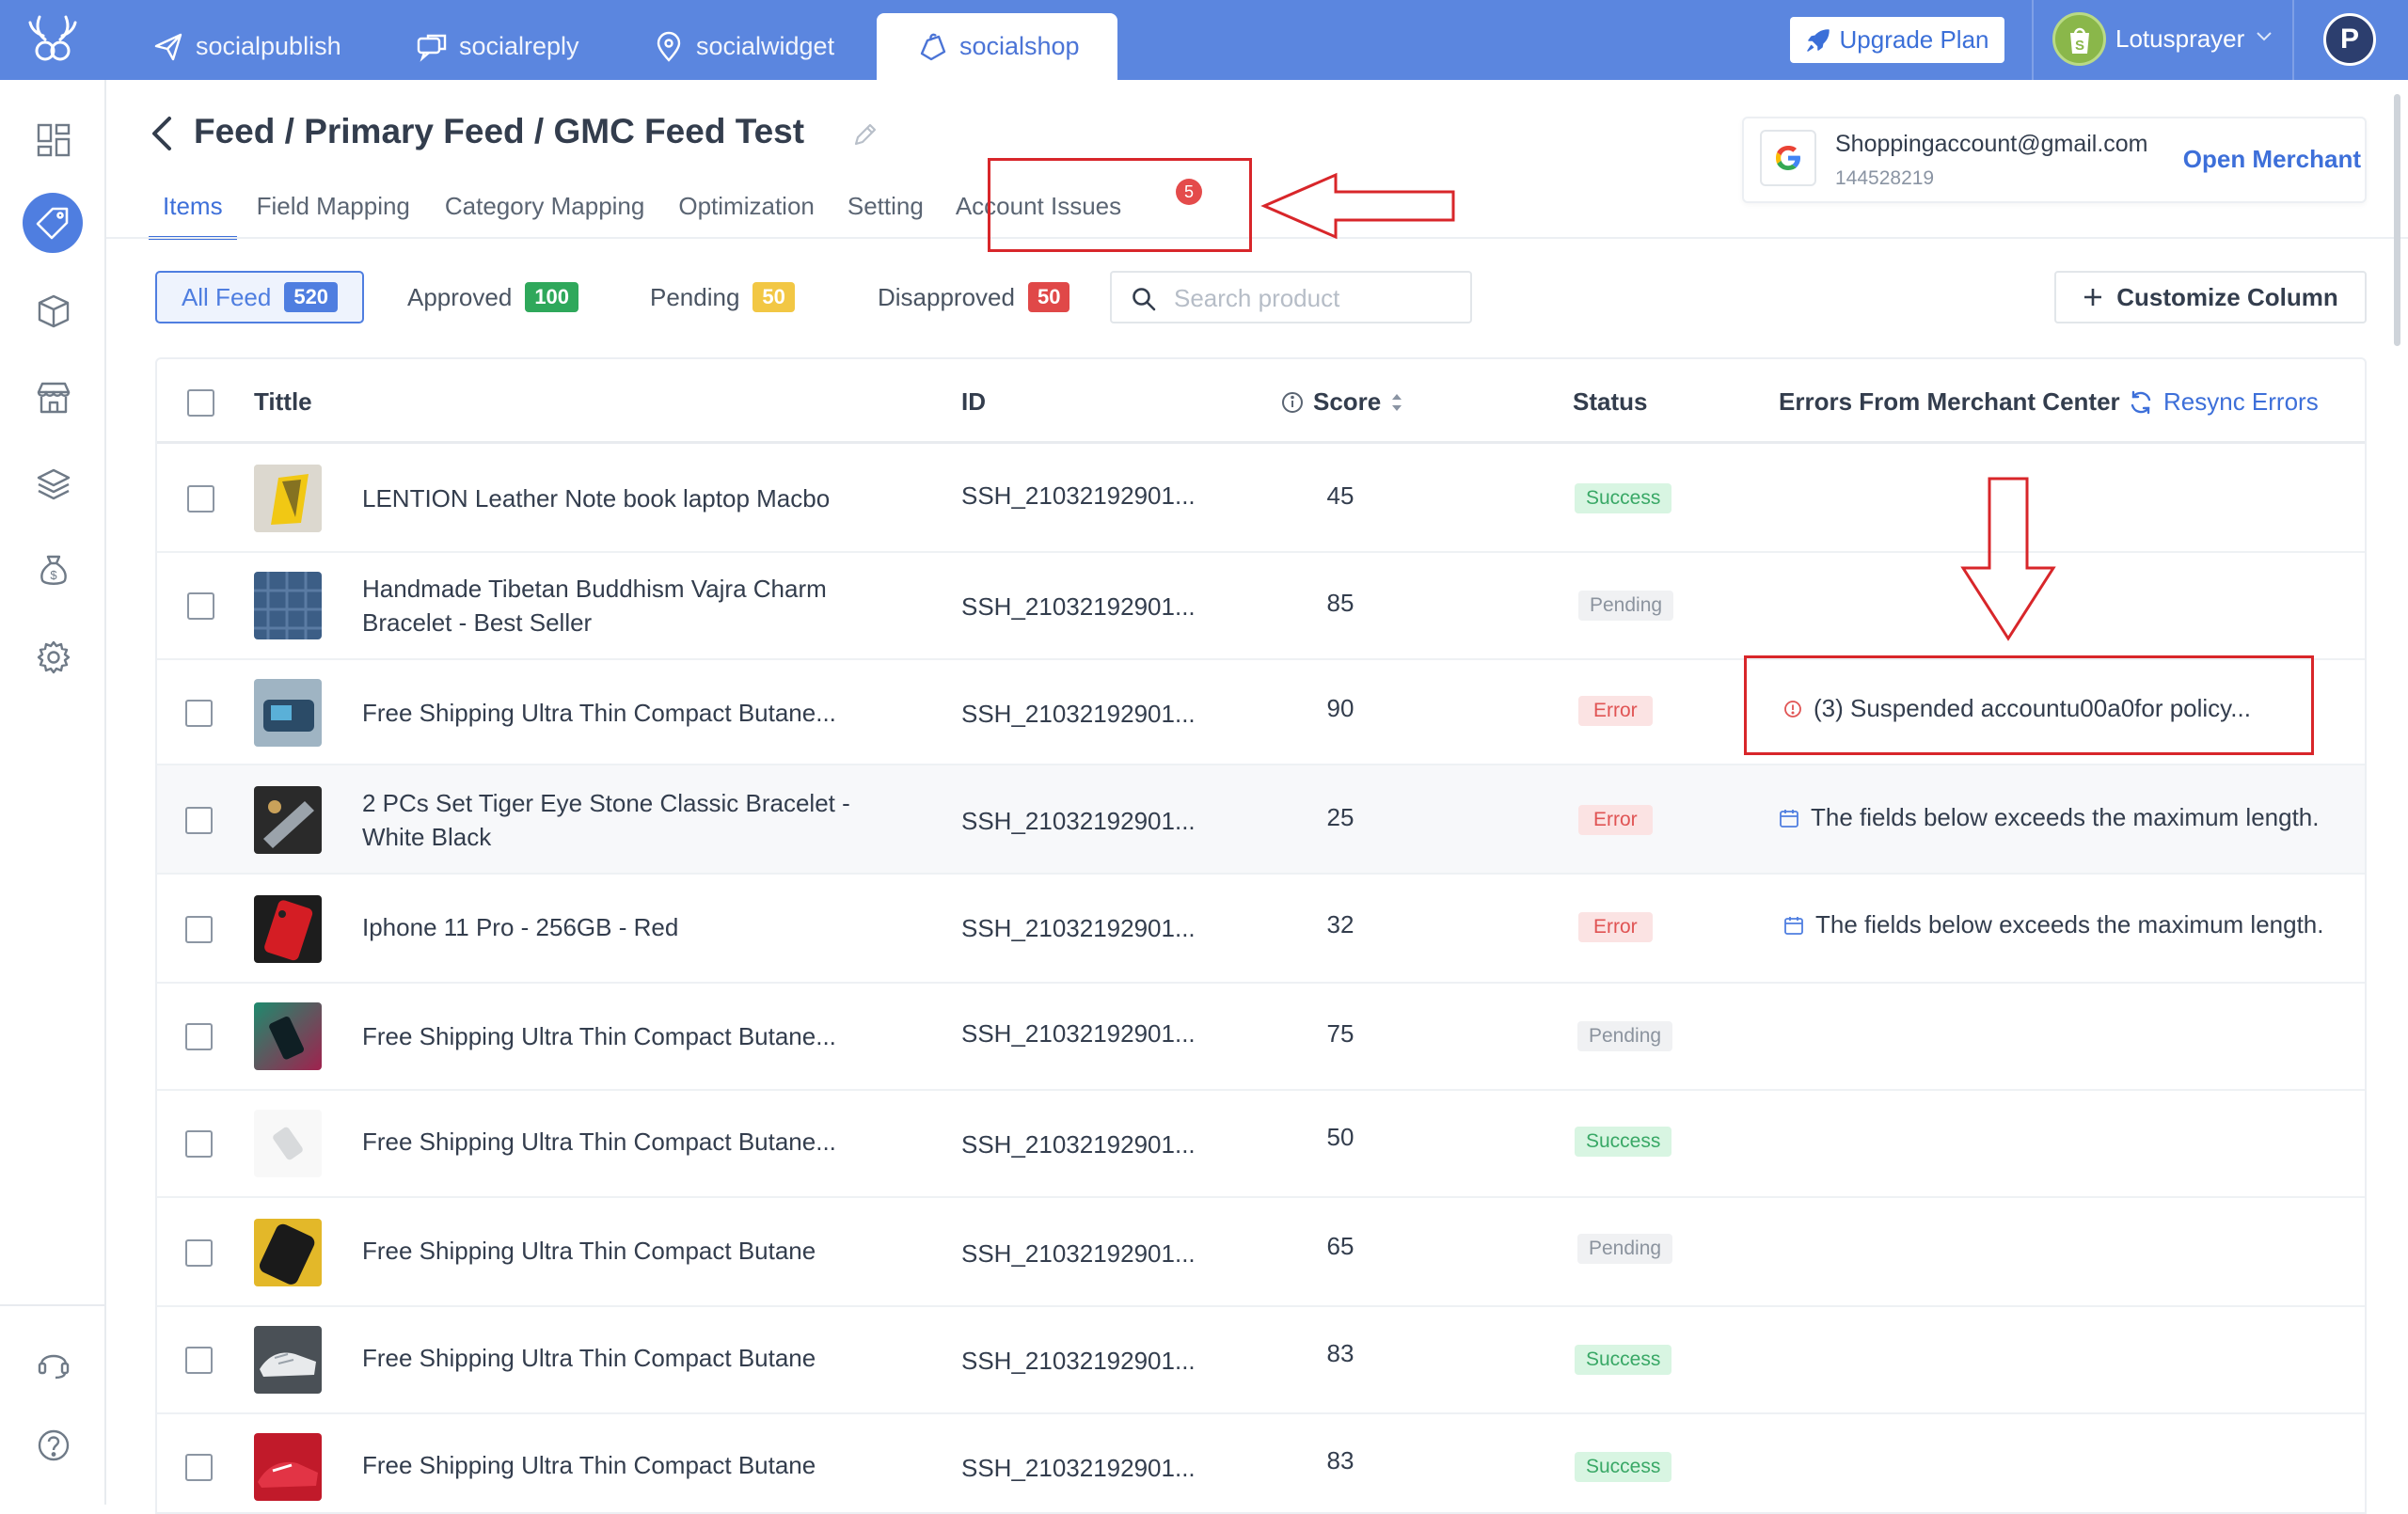  Describe the element at coordinates (54, 140) in the screenshot. I see `sidebar-item-dashboard` at that location.